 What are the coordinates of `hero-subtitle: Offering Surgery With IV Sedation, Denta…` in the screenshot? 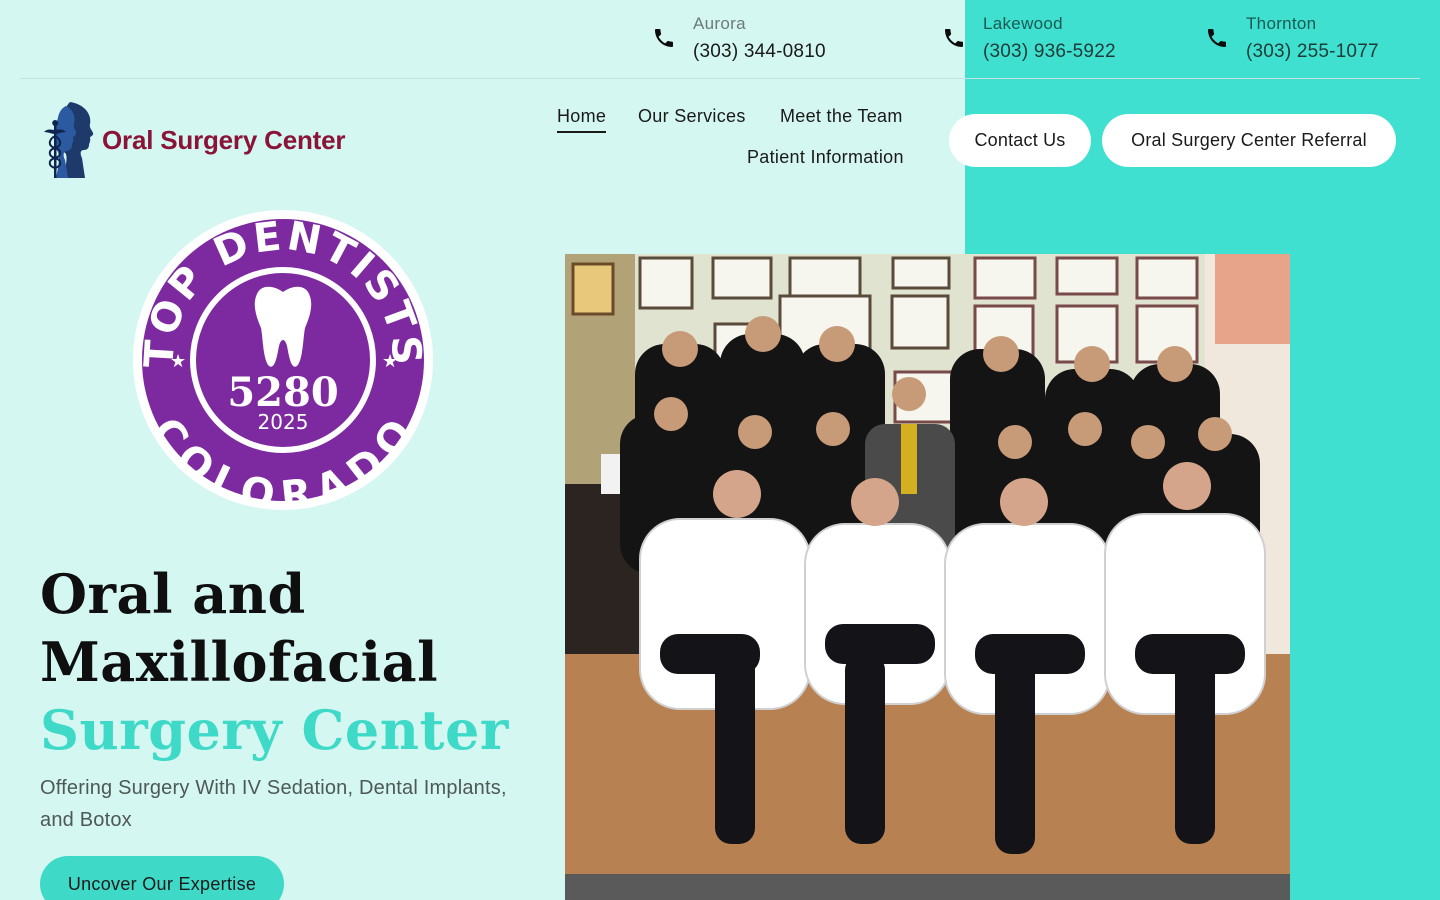 It's located at (273, 804).